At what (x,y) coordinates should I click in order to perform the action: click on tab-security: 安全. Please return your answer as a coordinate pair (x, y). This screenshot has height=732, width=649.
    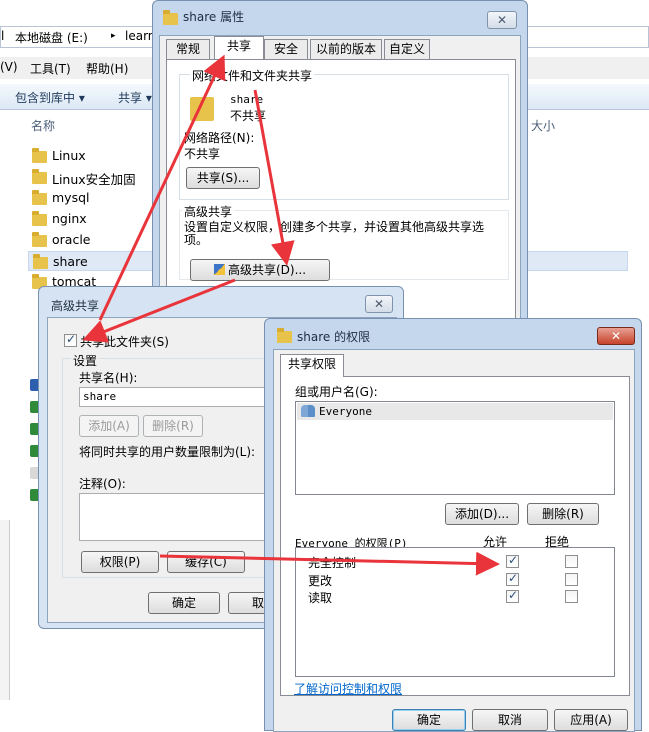
    Looking at the image, I should click on (286, 49).